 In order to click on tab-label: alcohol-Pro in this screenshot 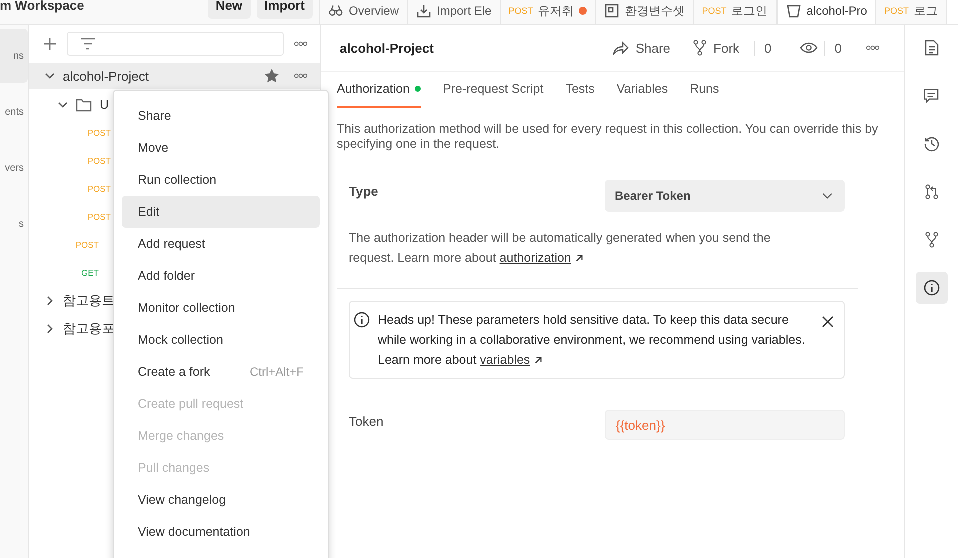, I will do `click(837, 11)`.